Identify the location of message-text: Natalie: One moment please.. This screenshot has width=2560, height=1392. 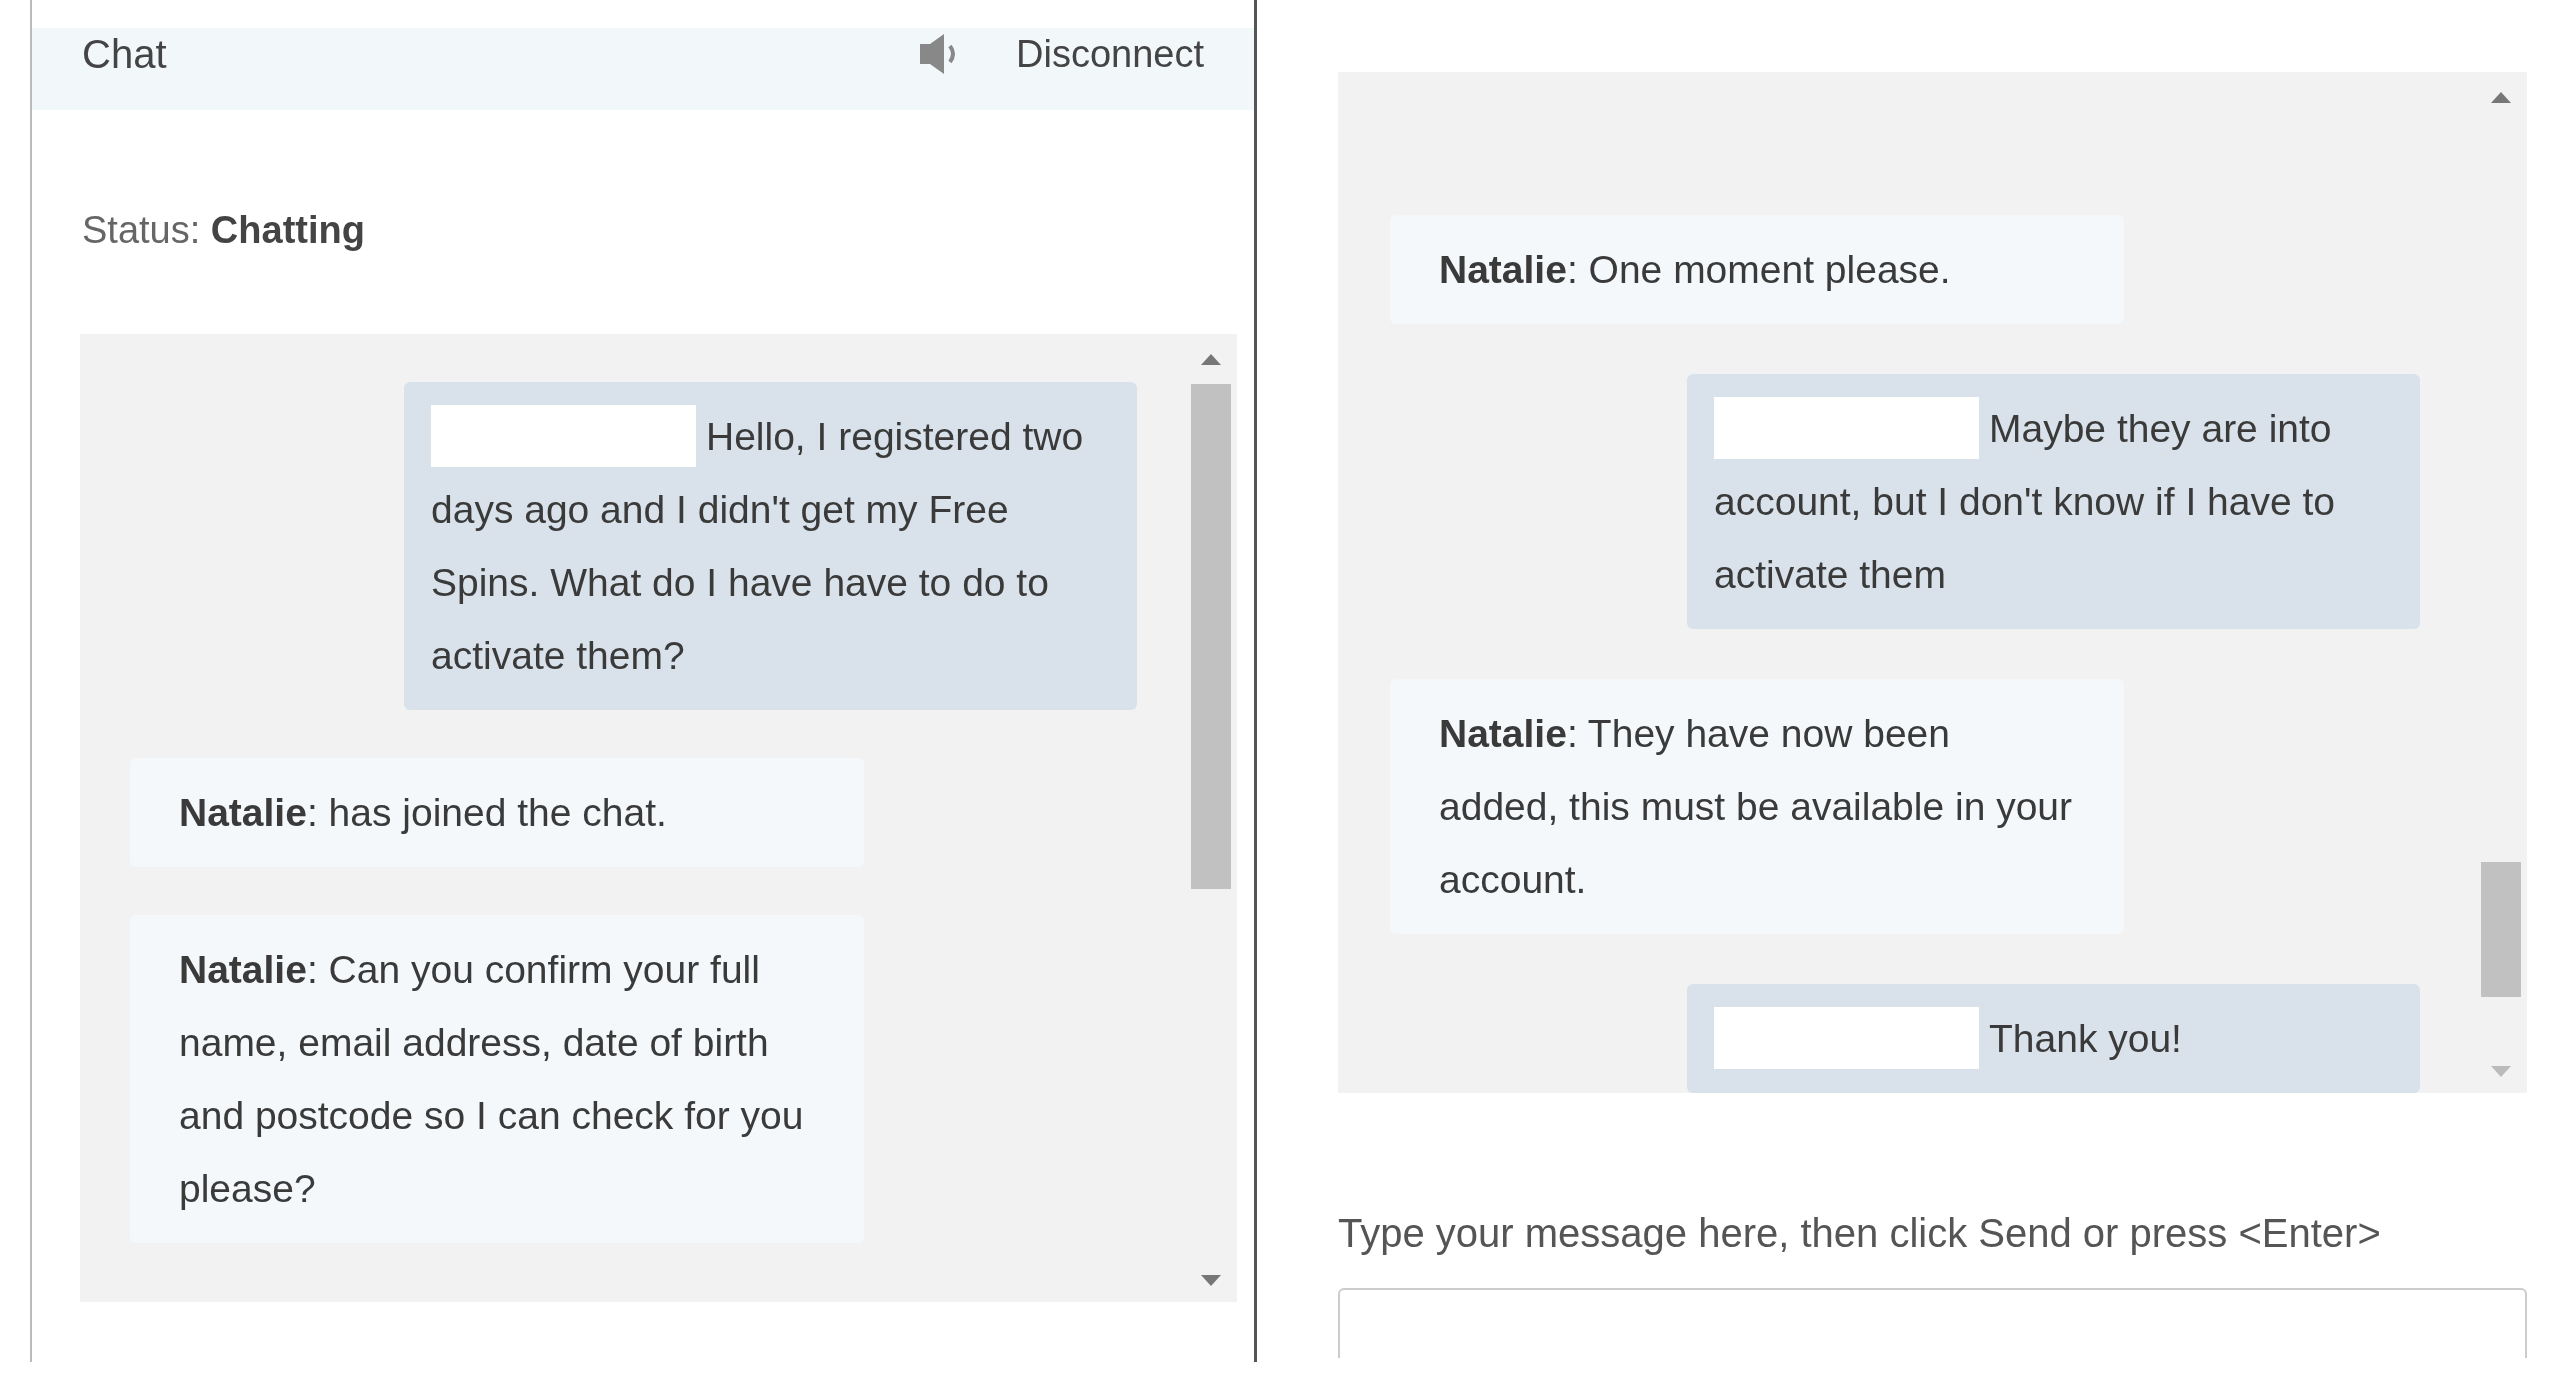
(1695, 270).